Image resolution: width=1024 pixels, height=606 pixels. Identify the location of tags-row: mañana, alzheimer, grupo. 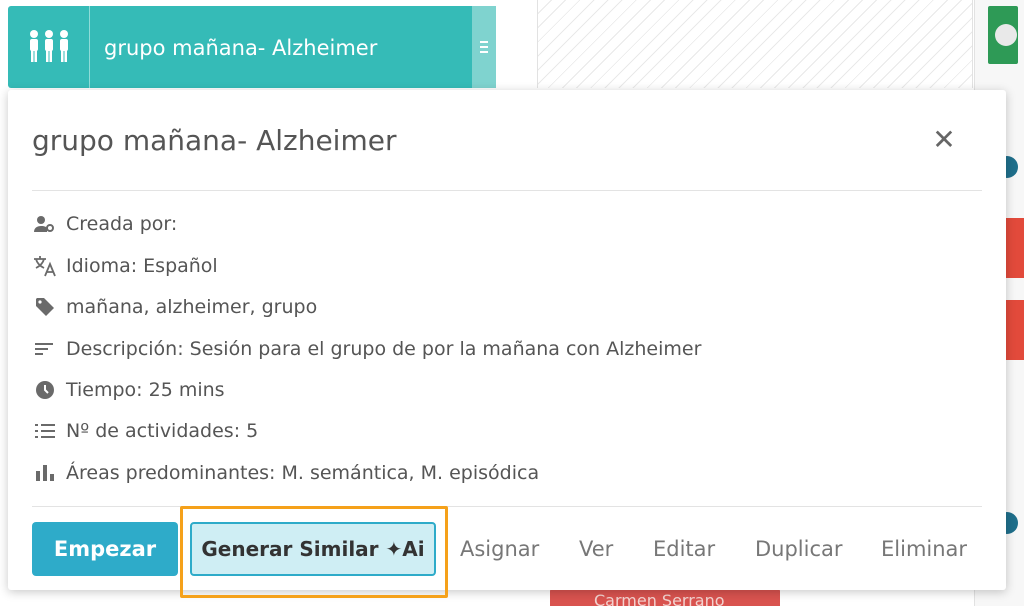
(174, 307).